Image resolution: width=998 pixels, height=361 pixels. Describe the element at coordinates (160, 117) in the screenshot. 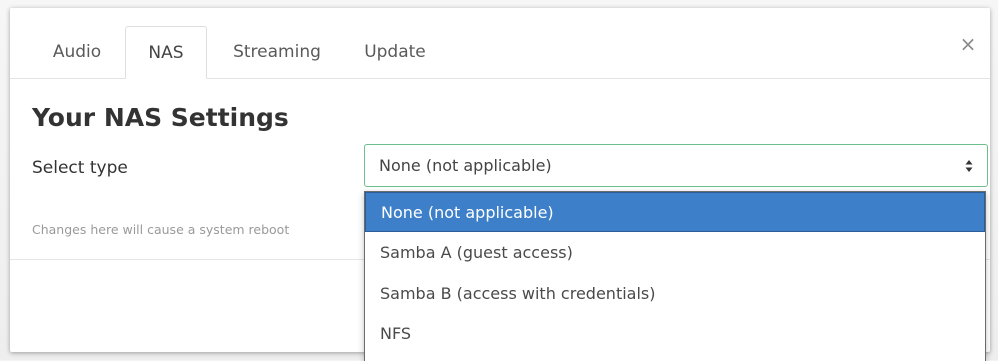

I see `page-title: Your NAS Settings` at that location.